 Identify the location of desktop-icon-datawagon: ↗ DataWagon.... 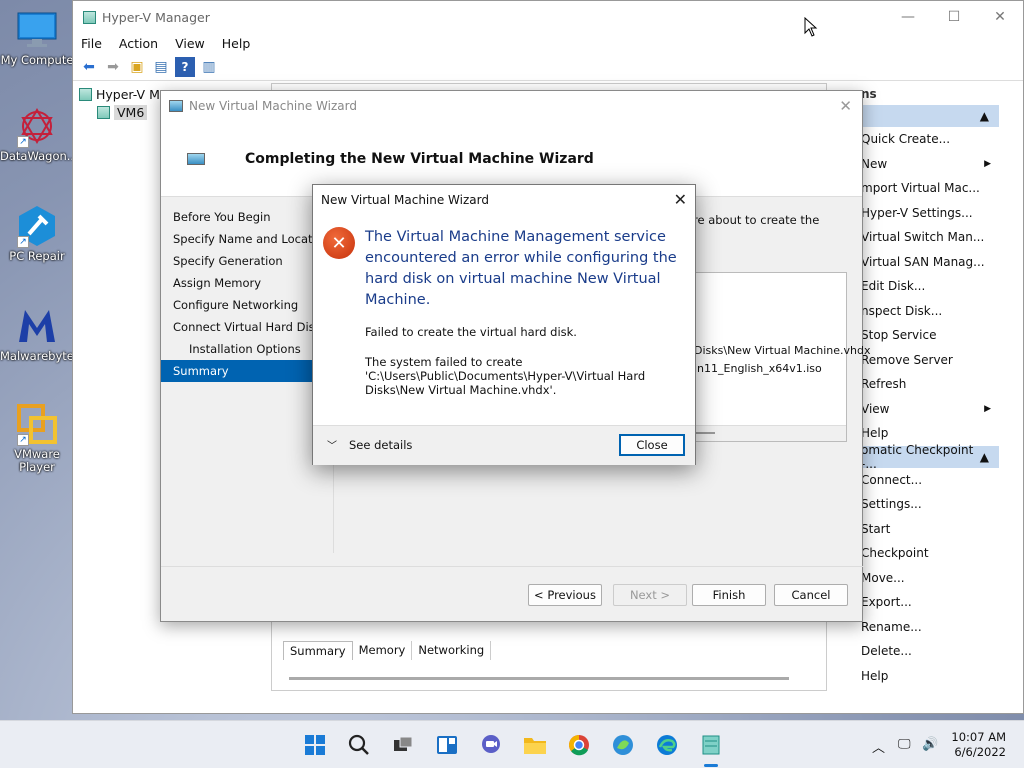
(39, 133).